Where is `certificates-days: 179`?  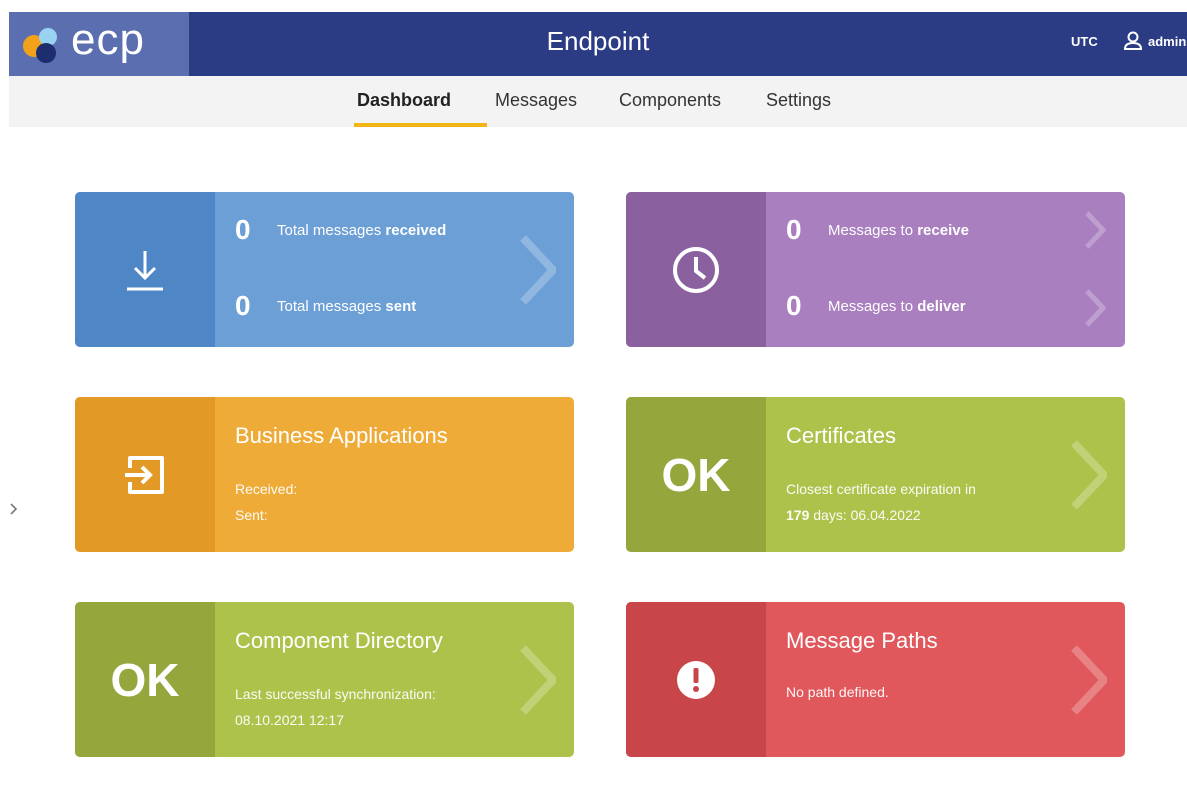
certificates-days: 179 is located at coordinates (798, 515).